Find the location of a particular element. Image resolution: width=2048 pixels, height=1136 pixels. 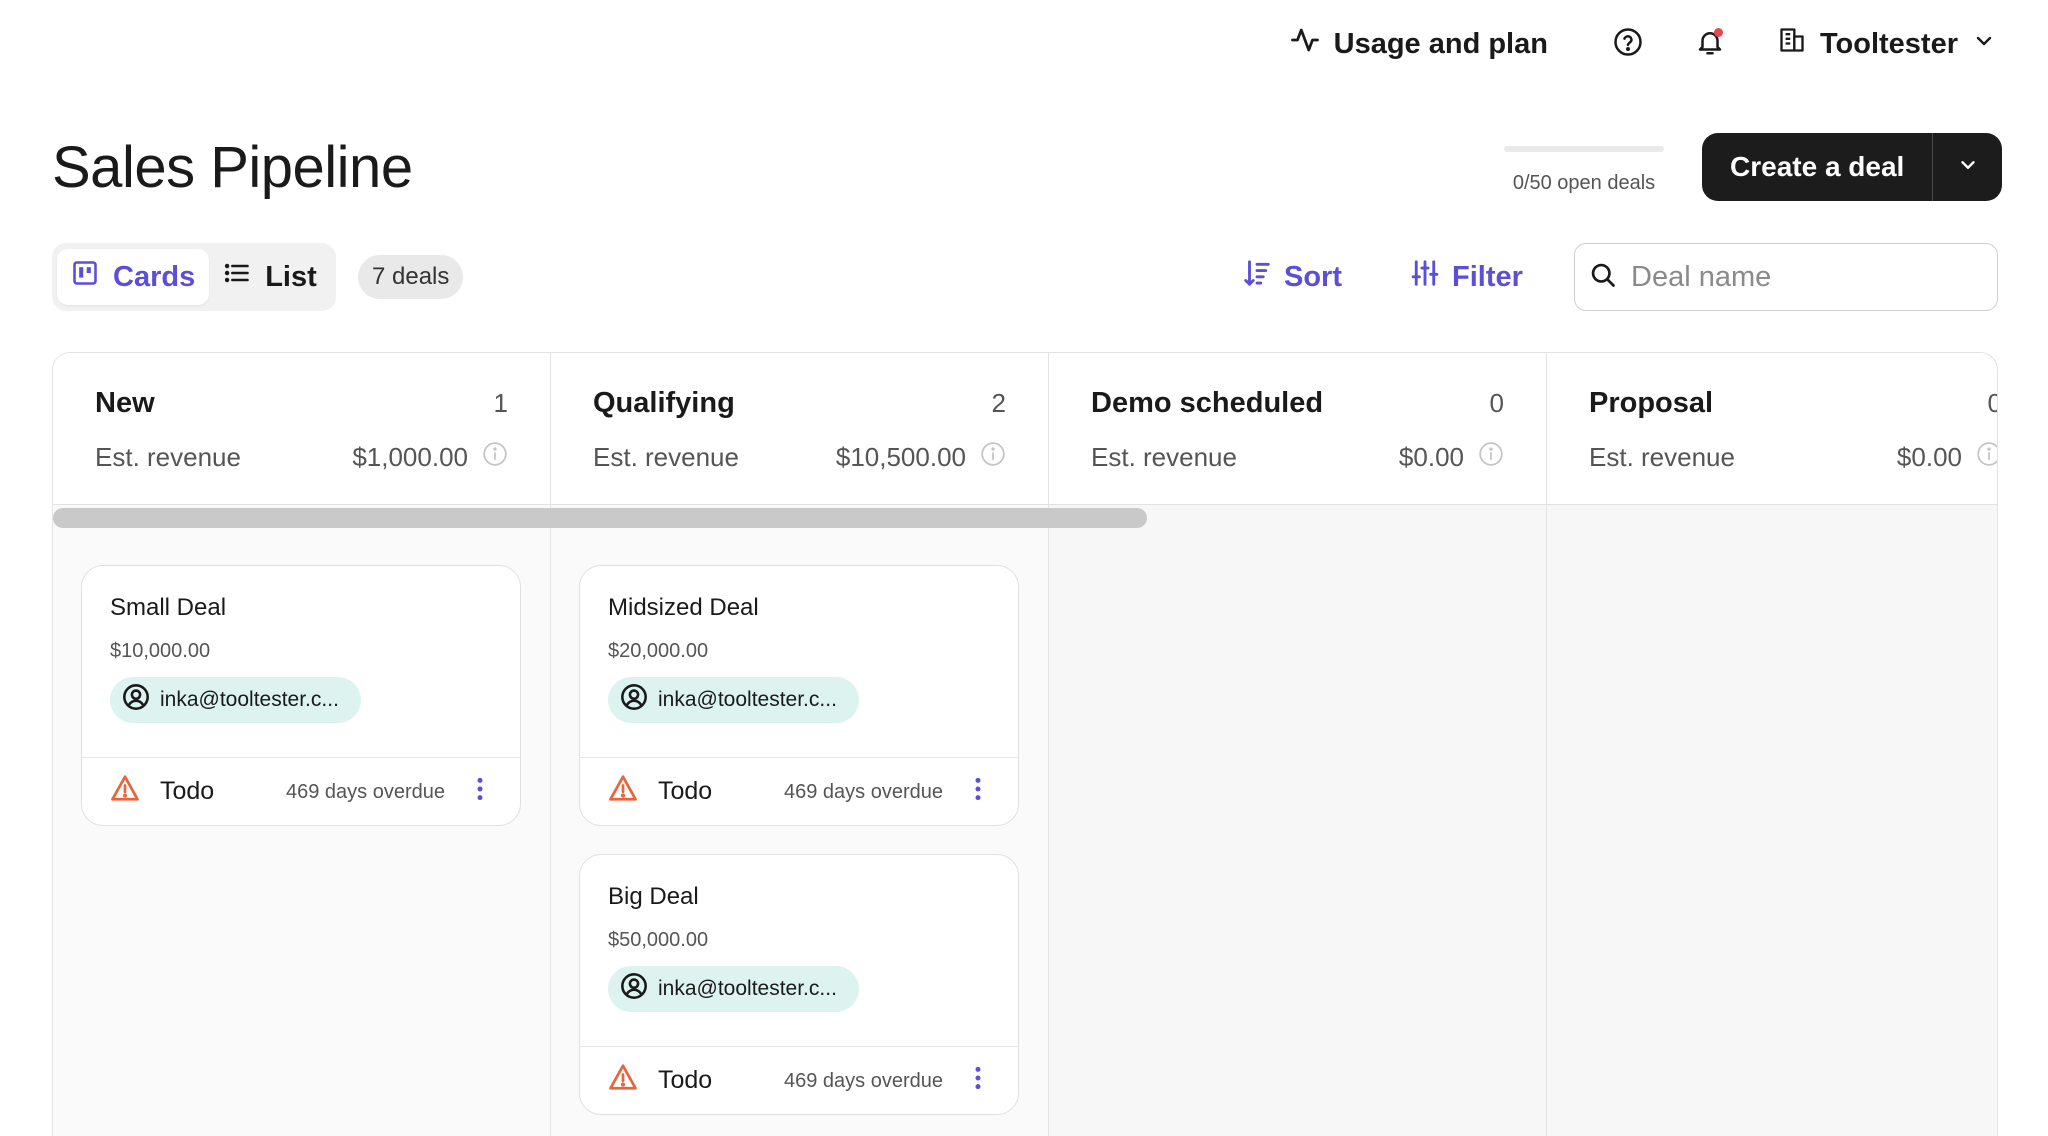

org-switcher: Tooltester is located at coordinates (1887, 44).